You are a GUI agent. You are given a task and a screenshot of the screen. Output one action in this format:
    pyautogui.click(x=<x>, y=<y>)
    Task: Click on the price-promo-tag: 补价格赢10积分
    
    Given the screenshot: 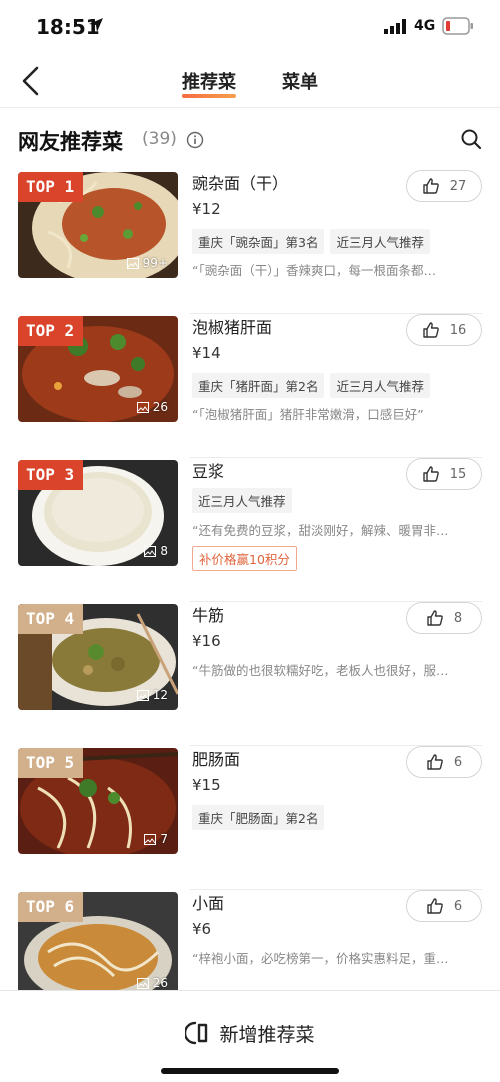 What is the action you would take?
    pyautogui.click(x=244, y=558)
    